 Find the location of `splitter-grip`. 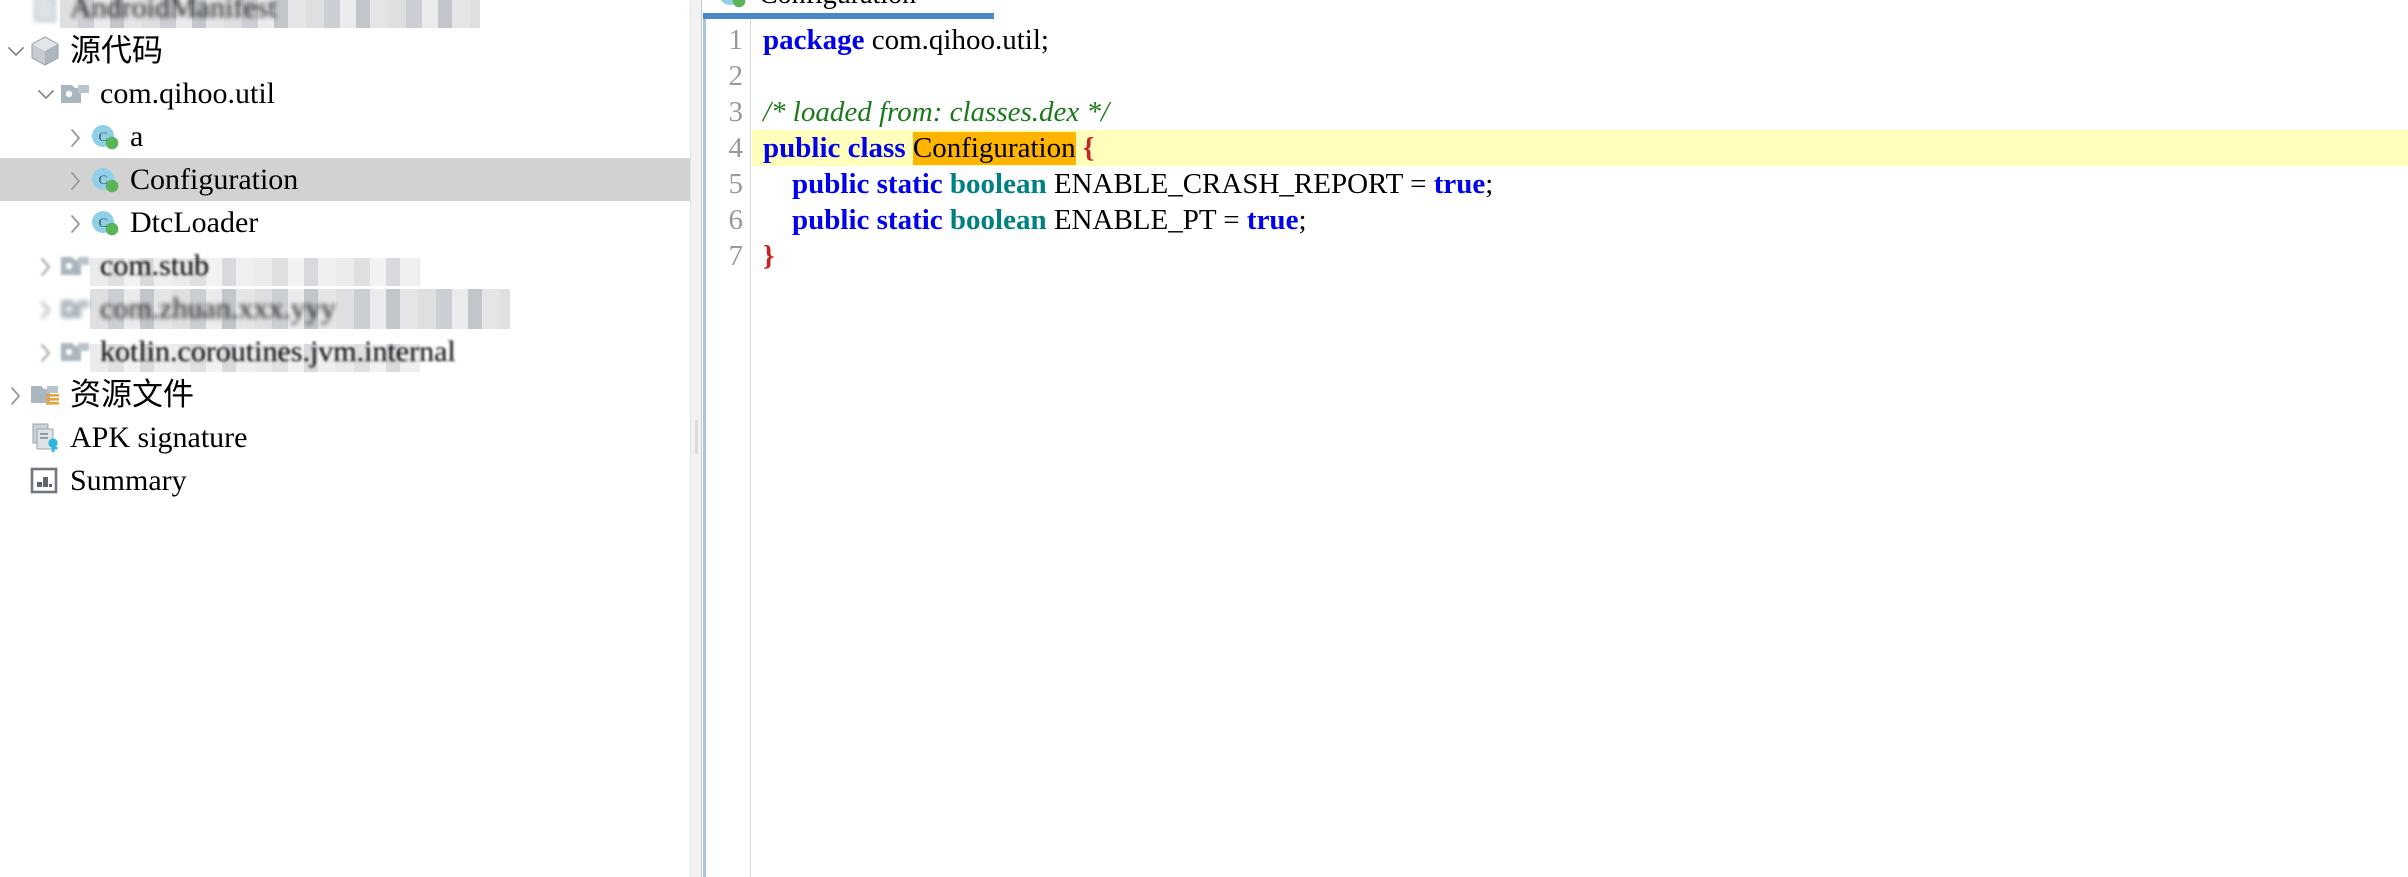

splitter-grip is located at coordinates (696, 437).